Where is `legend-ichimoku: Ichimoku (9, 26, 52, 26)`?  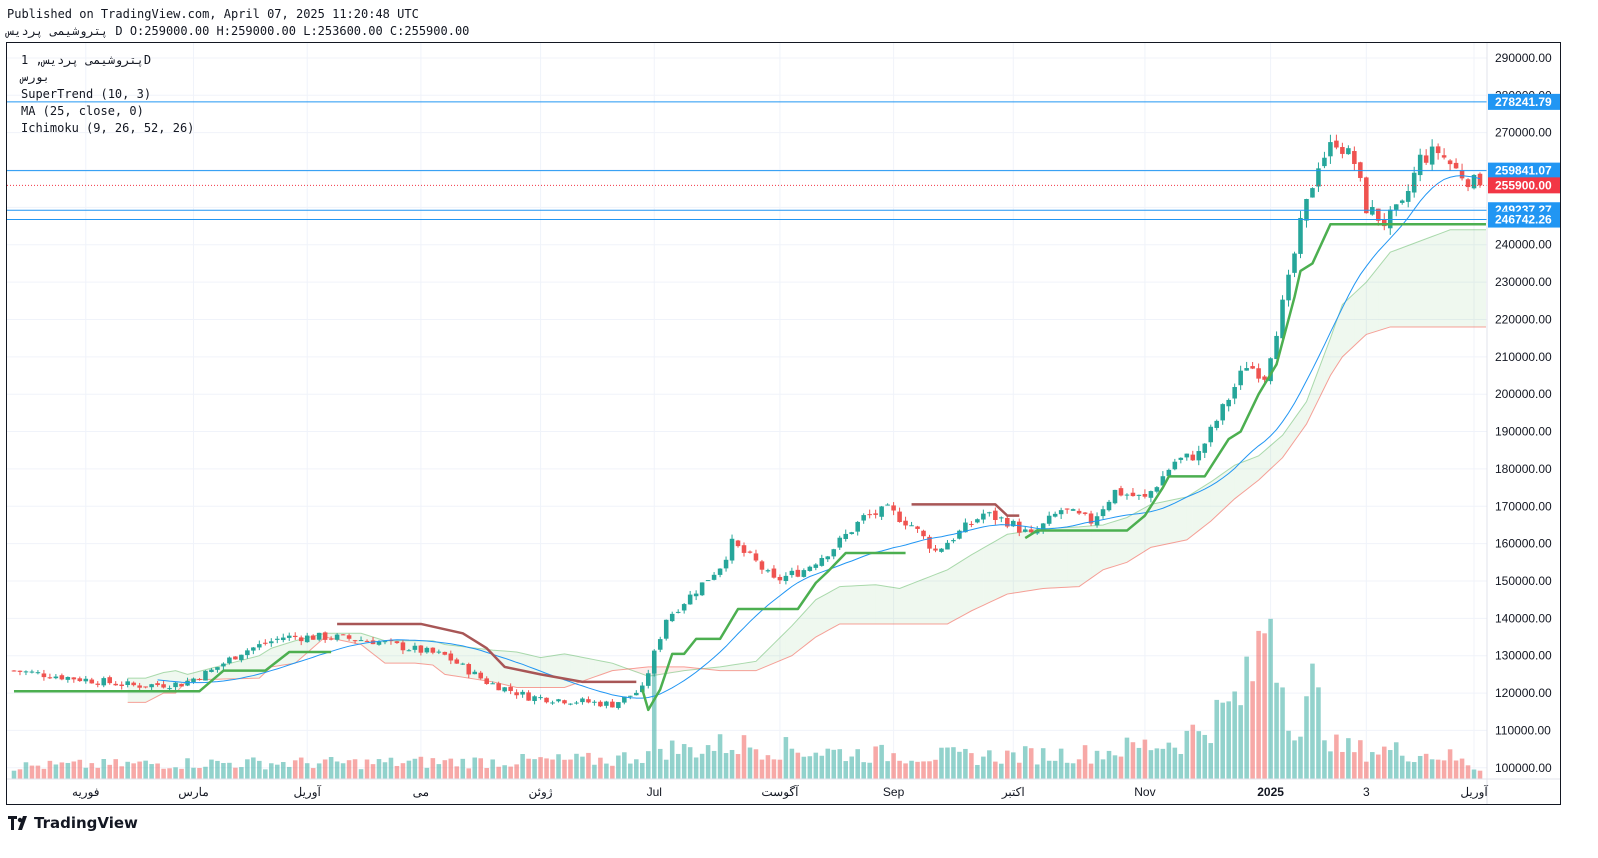 legend-ichimoku: Ichimoku (9, 26, 52, 26) is located at coordinates (107, 128).